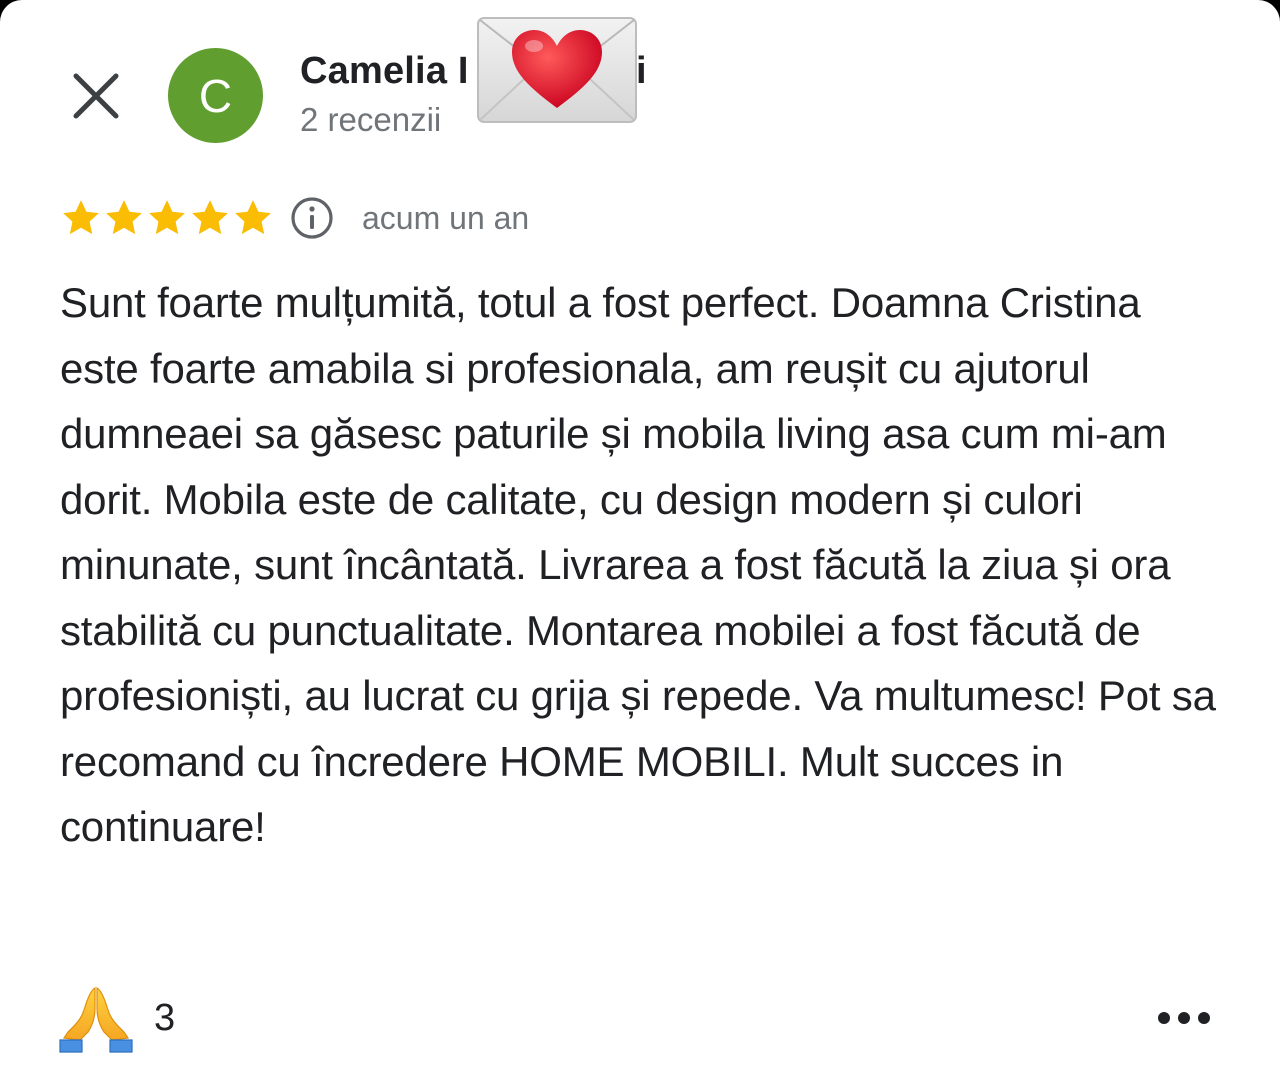 This screenshot has width=1280, height=1077. I want to click on rating-row: acum un an, so click(294, 218).